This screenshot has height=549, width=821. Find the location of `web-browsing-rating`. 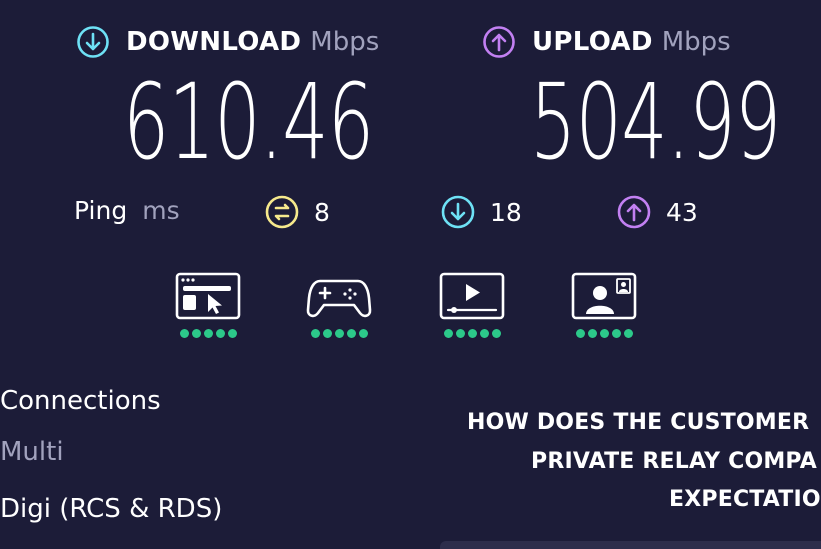

web-browsing-rating is located at coordinates (208, 305).